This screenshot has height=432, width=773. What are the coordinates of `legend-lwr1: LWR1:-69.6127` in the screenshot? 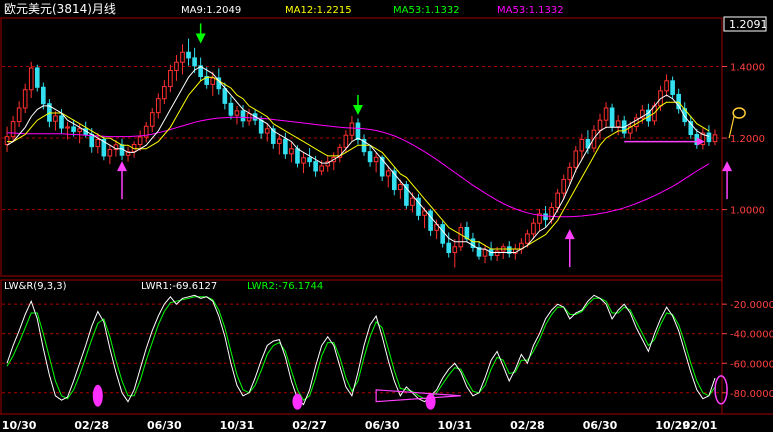 It's located at (179, 286).